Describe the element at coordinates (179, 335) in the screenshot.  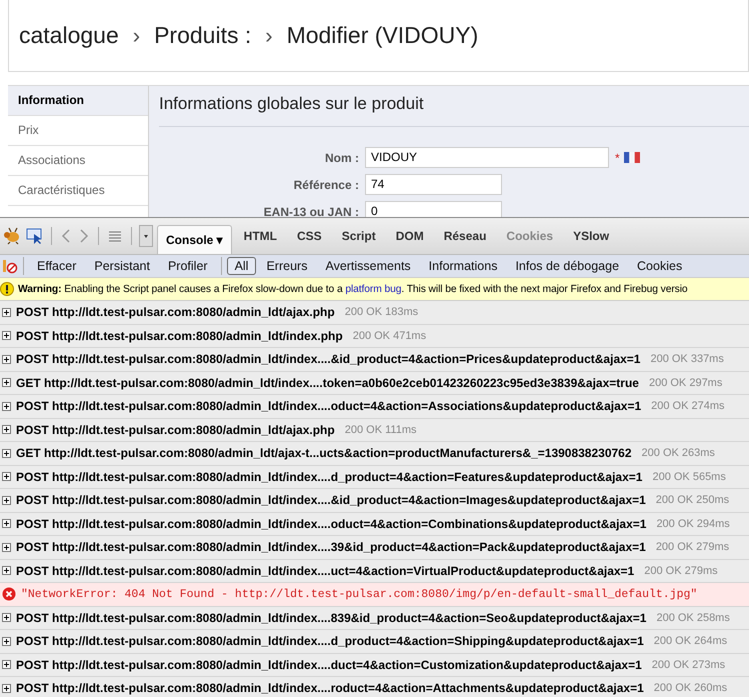
I see `request-url: POST http://ldt.test-pulsar.com:8080/admin_ldt/index.php` at that location.